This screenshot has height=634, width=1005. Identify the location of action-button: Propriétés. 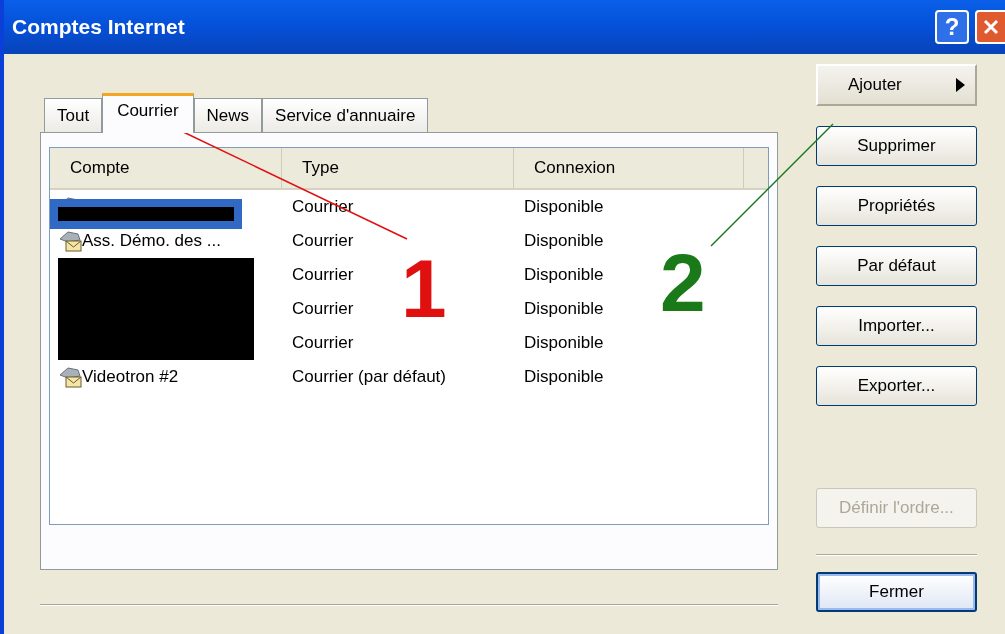
(896, 206).